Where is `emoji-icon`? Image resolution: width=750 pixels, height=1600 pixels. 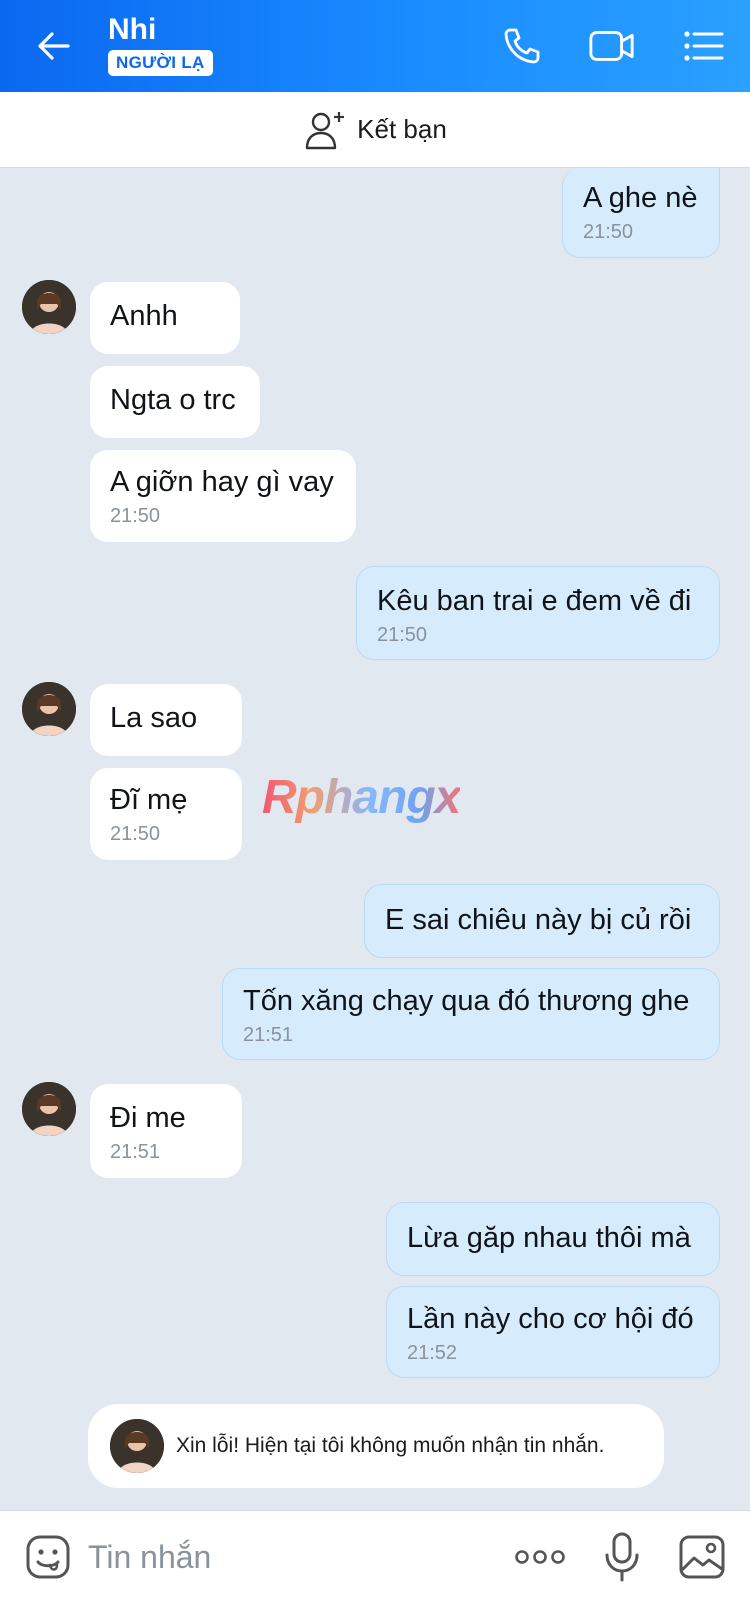 emoji-icon is located at coordinates (48, 1557).